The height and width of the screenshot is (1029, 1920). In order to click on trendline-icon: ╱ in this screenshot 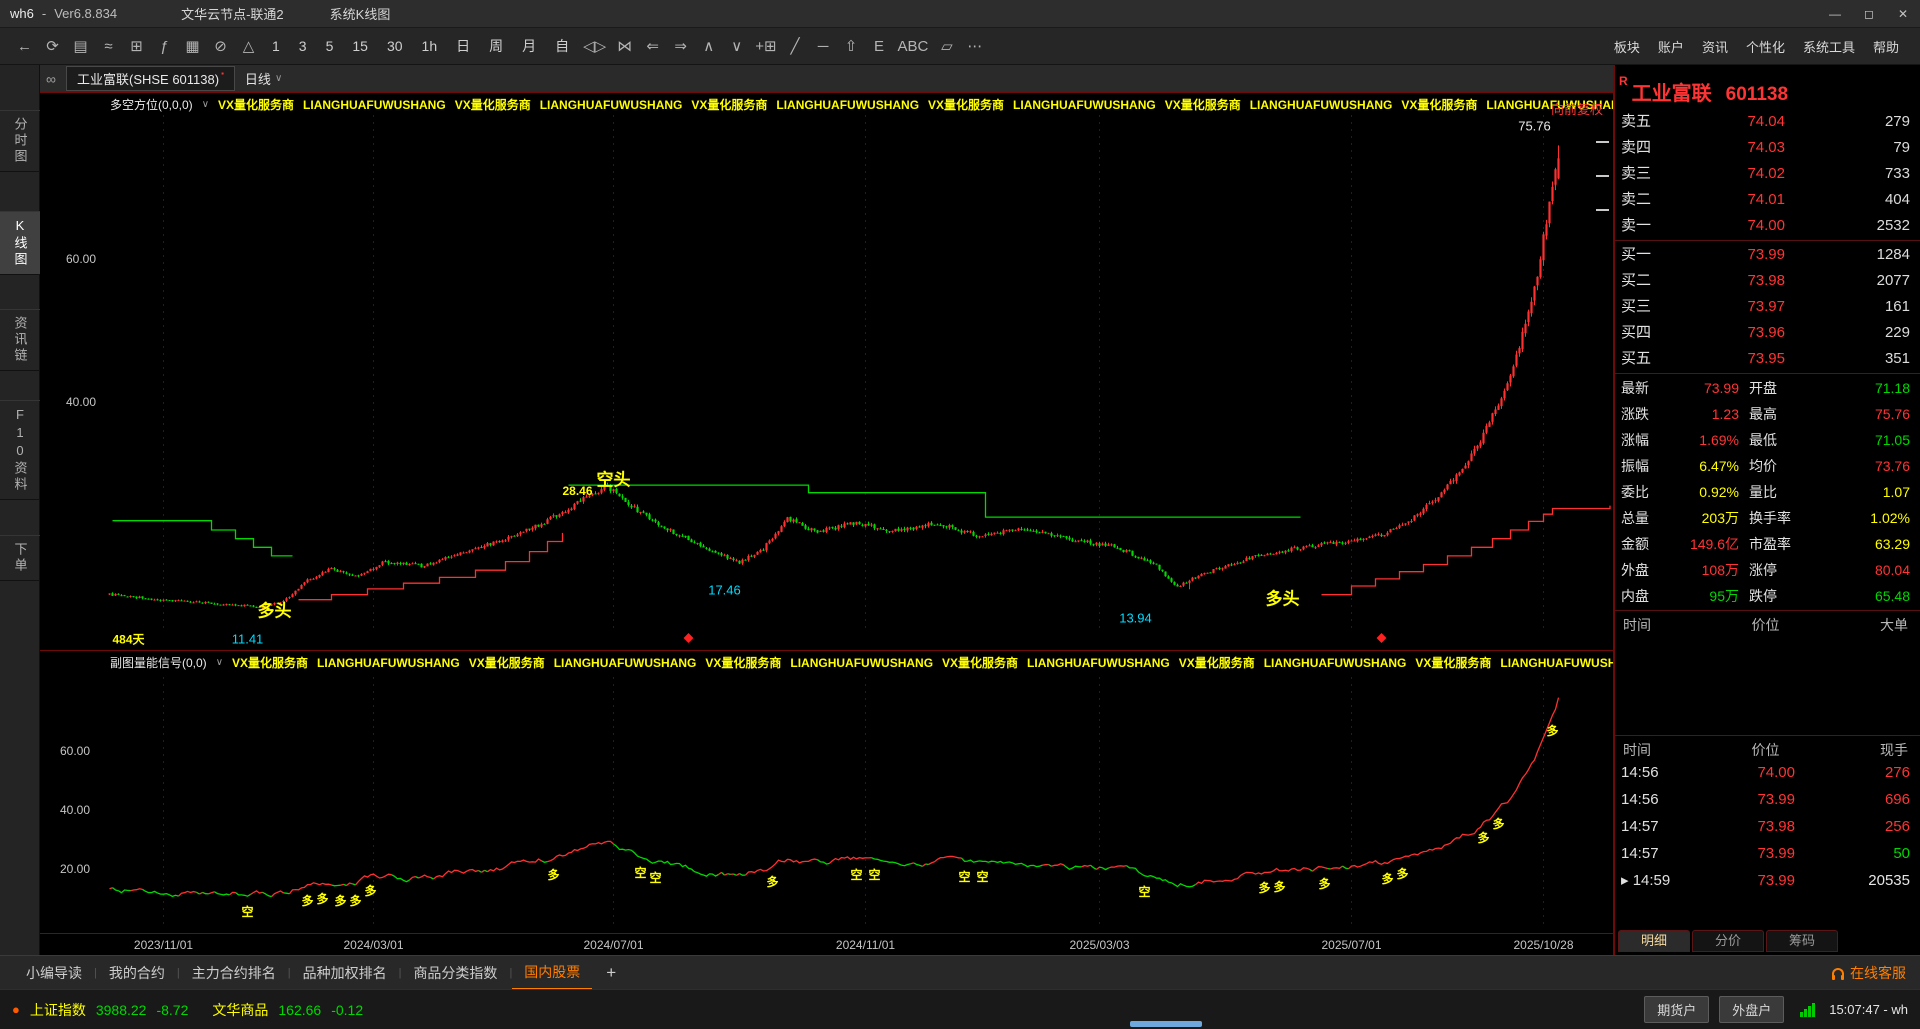, I will do `click(795, 46)`.